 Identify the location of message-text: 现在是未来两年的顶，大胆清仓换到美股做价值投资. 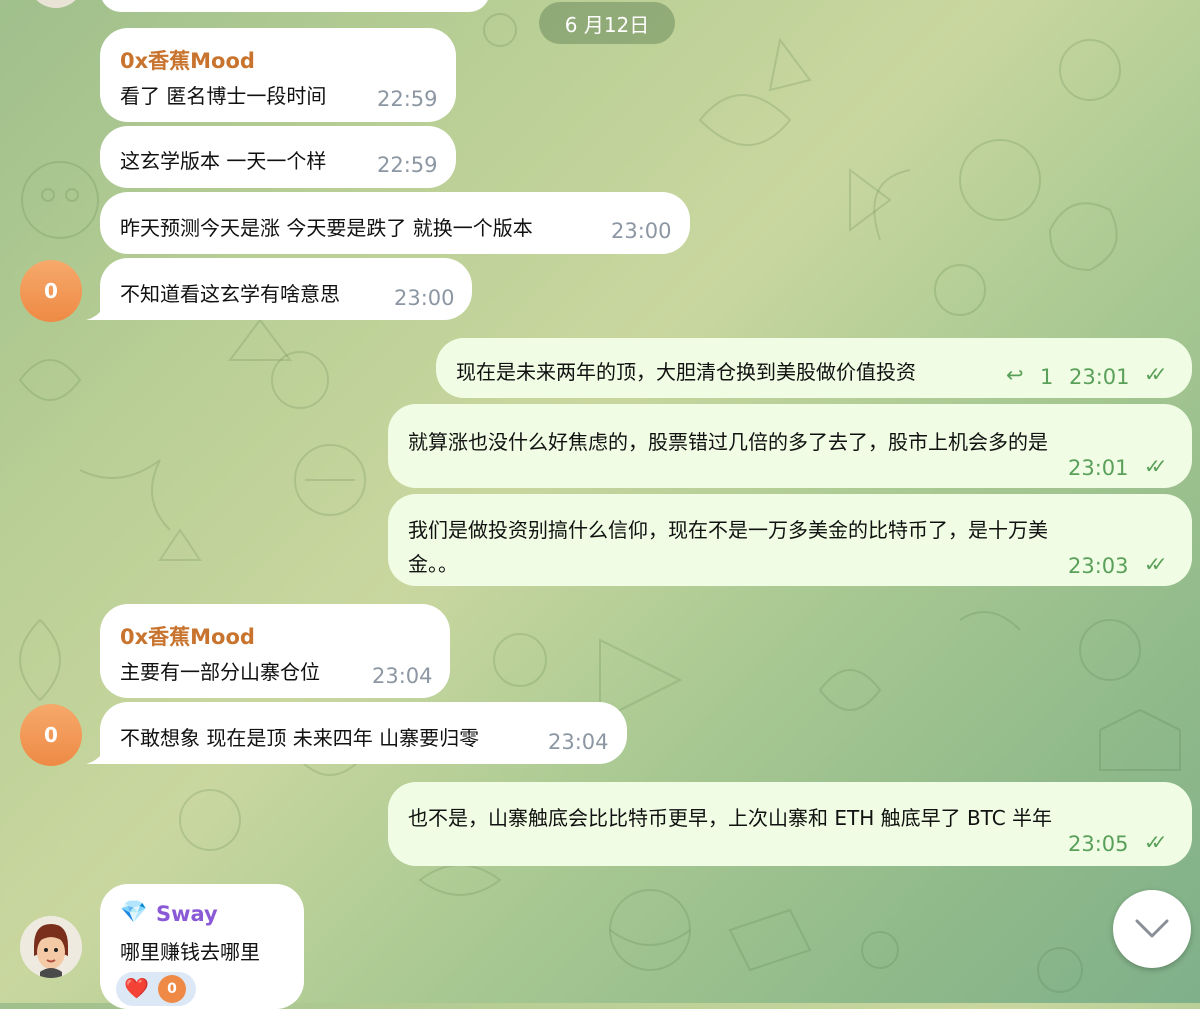
(686, 372).